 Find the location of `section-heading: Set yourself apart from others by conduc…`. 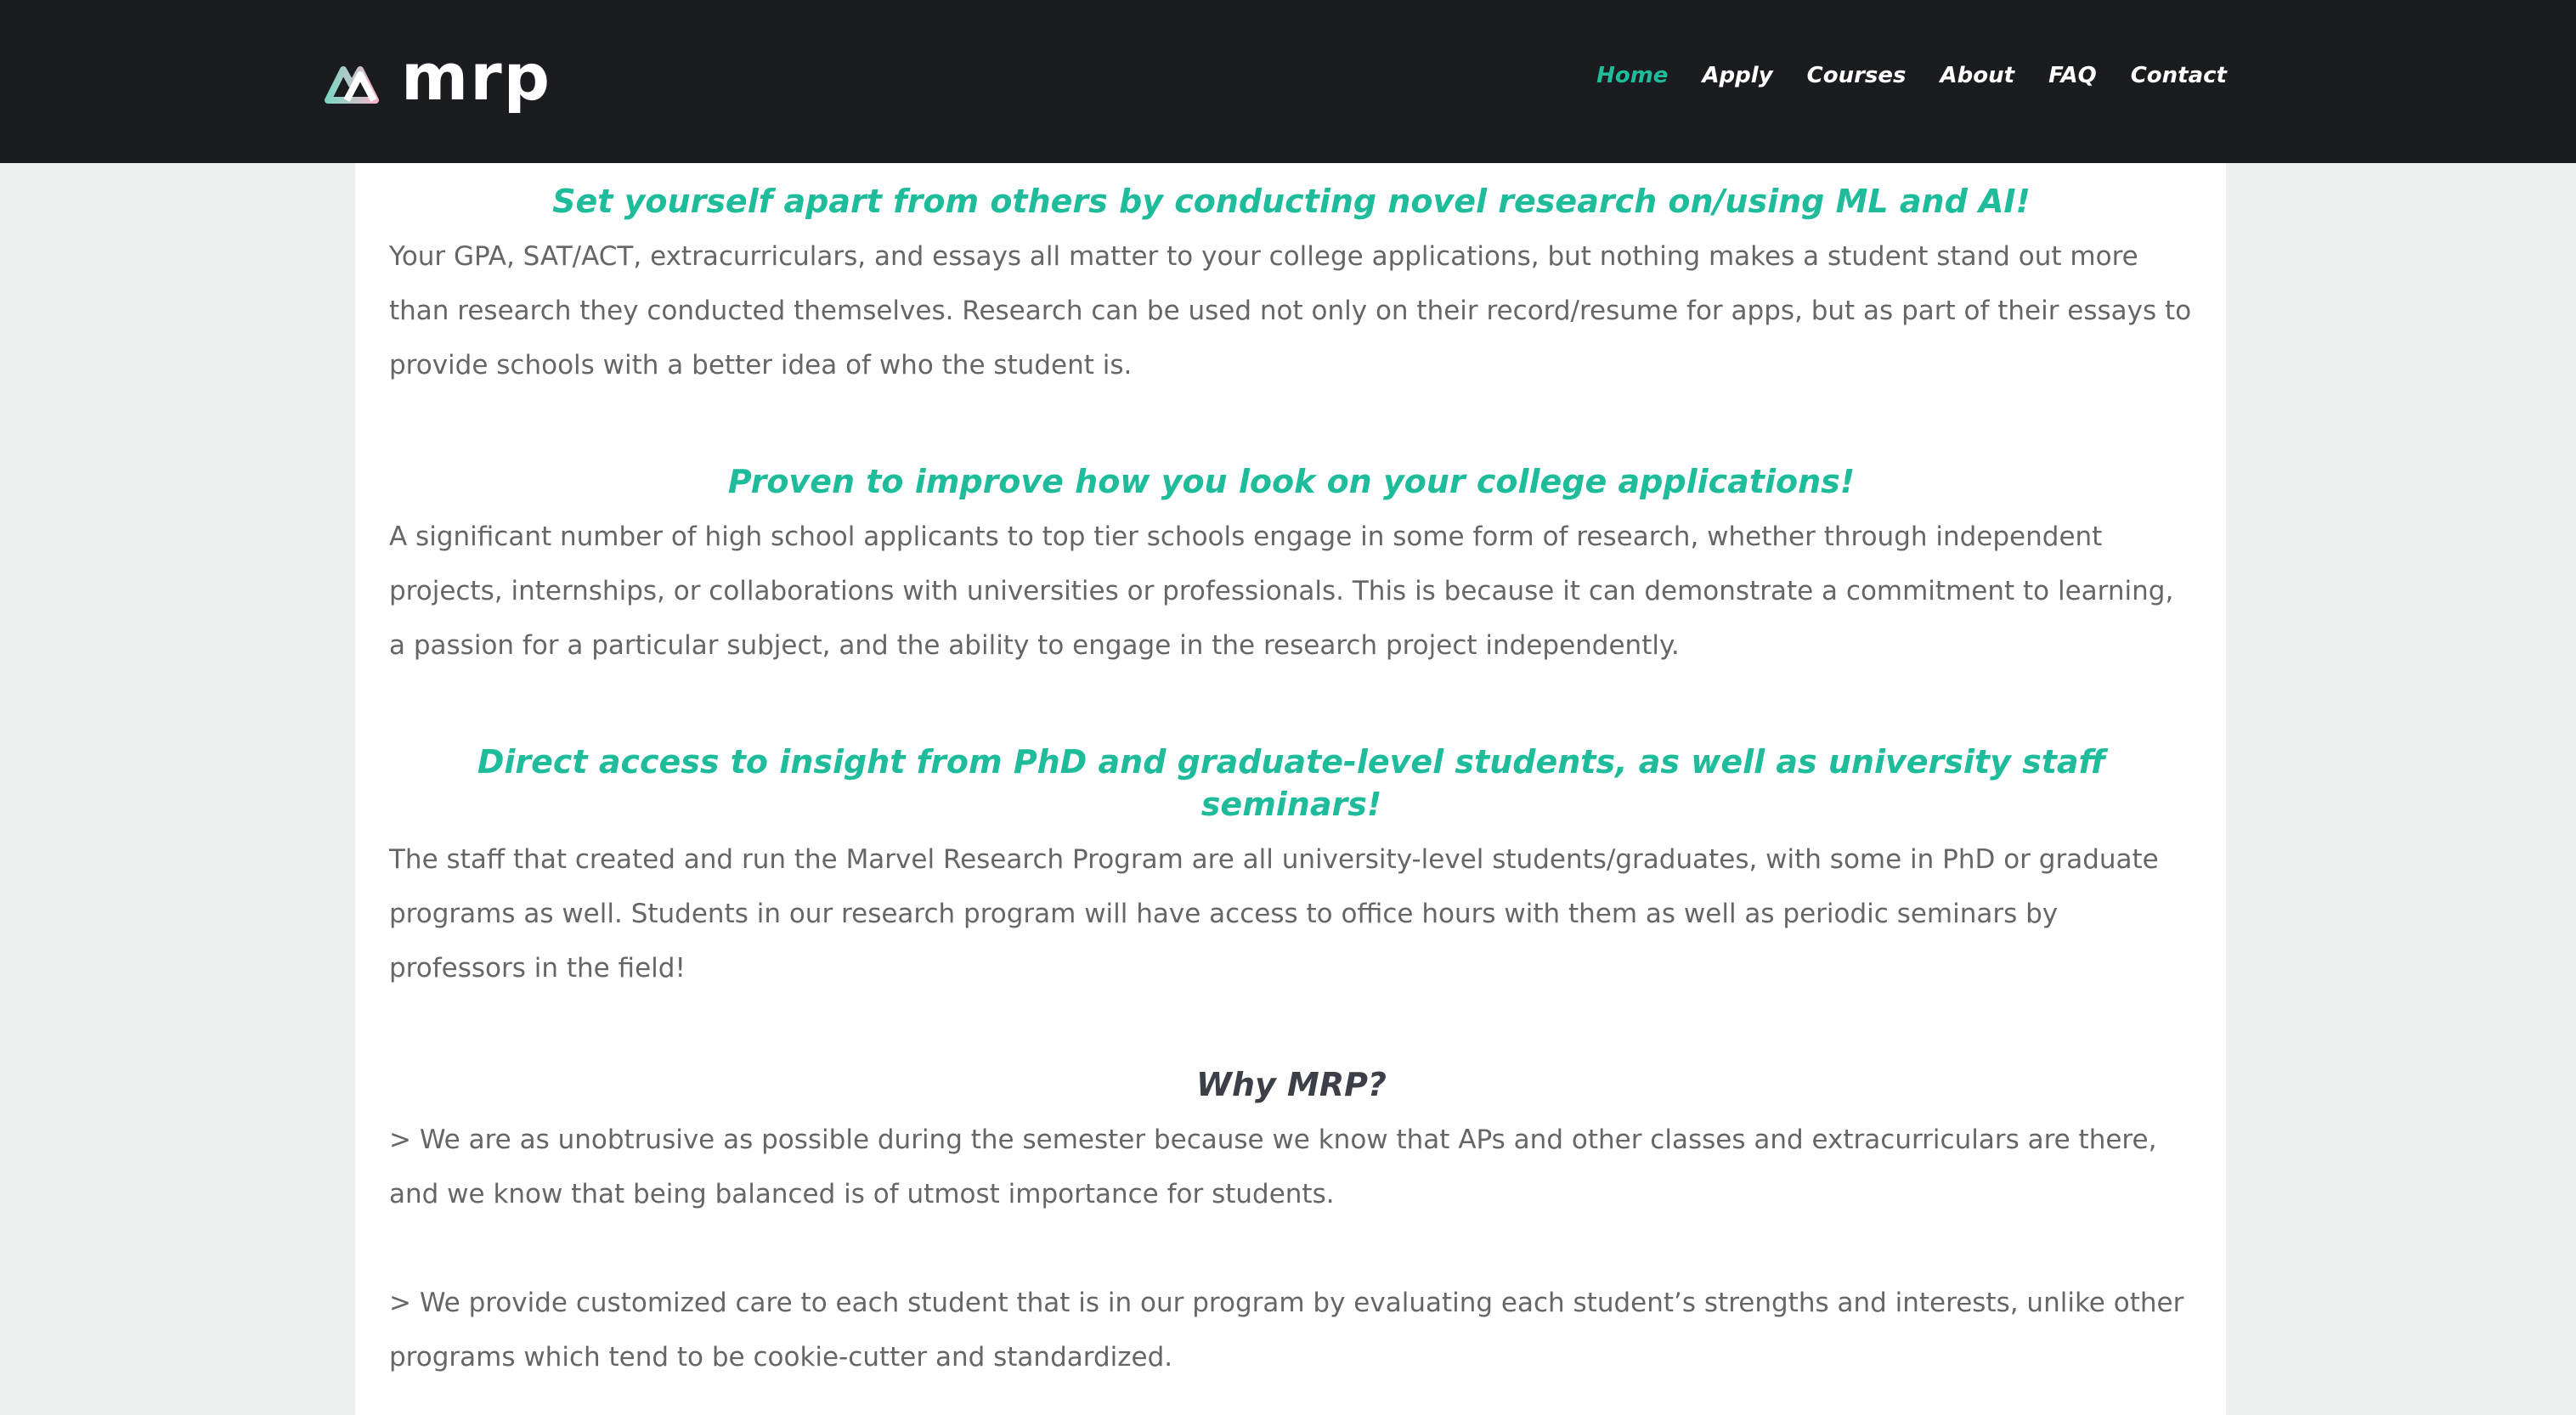

section-heading: Set yourself apart from others by conduc… is located at coordinates (1292, 201).